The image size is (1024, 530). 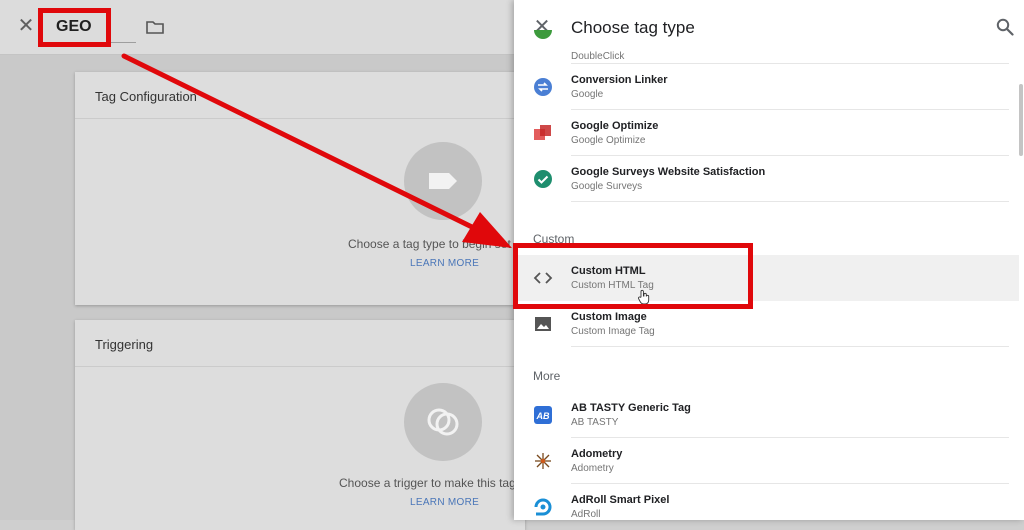 What do you see at coordinates (316, 150) in the screenshot?
I see `annotation-arrow` at bounding box center [316, 150].